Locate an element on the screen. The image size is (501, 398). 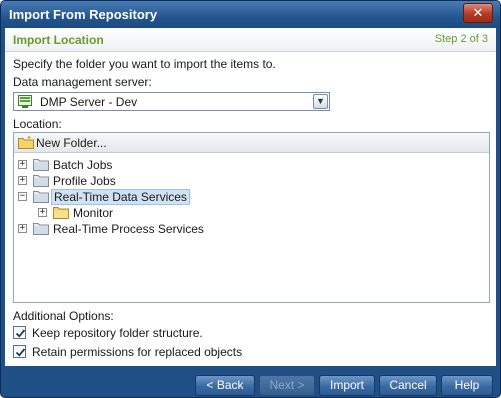
import-button: Import is located at coordinates (347, 385).